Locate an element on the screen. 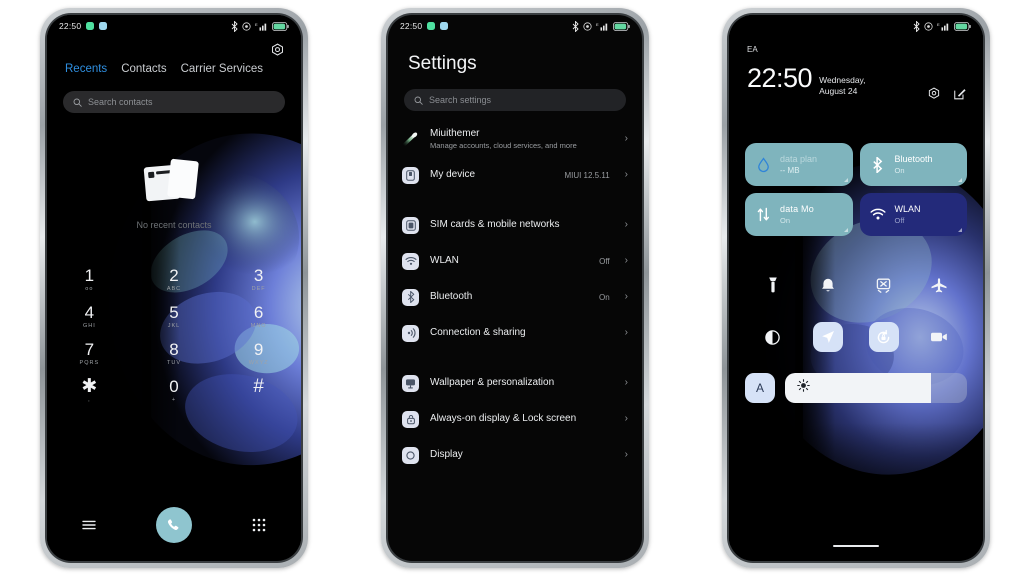 The height and width of the screenshot is (576, 1024). status-time: 22:50 is located at coordinates (70, 26).